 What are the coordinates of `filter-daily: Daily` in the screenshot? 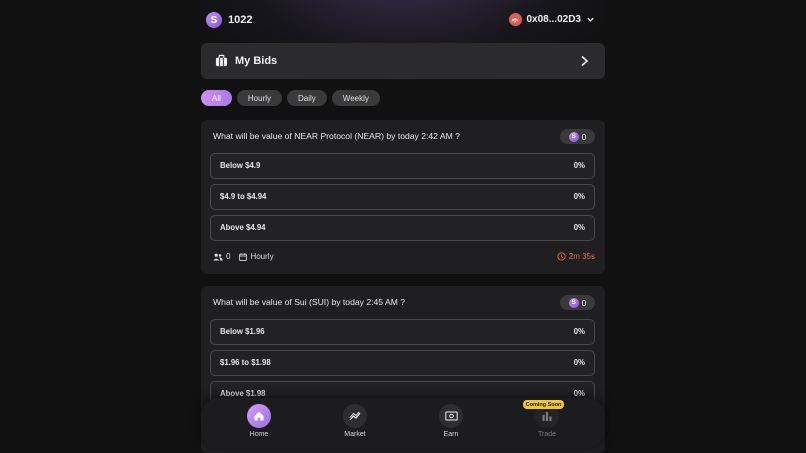 It's located at (307, 98).